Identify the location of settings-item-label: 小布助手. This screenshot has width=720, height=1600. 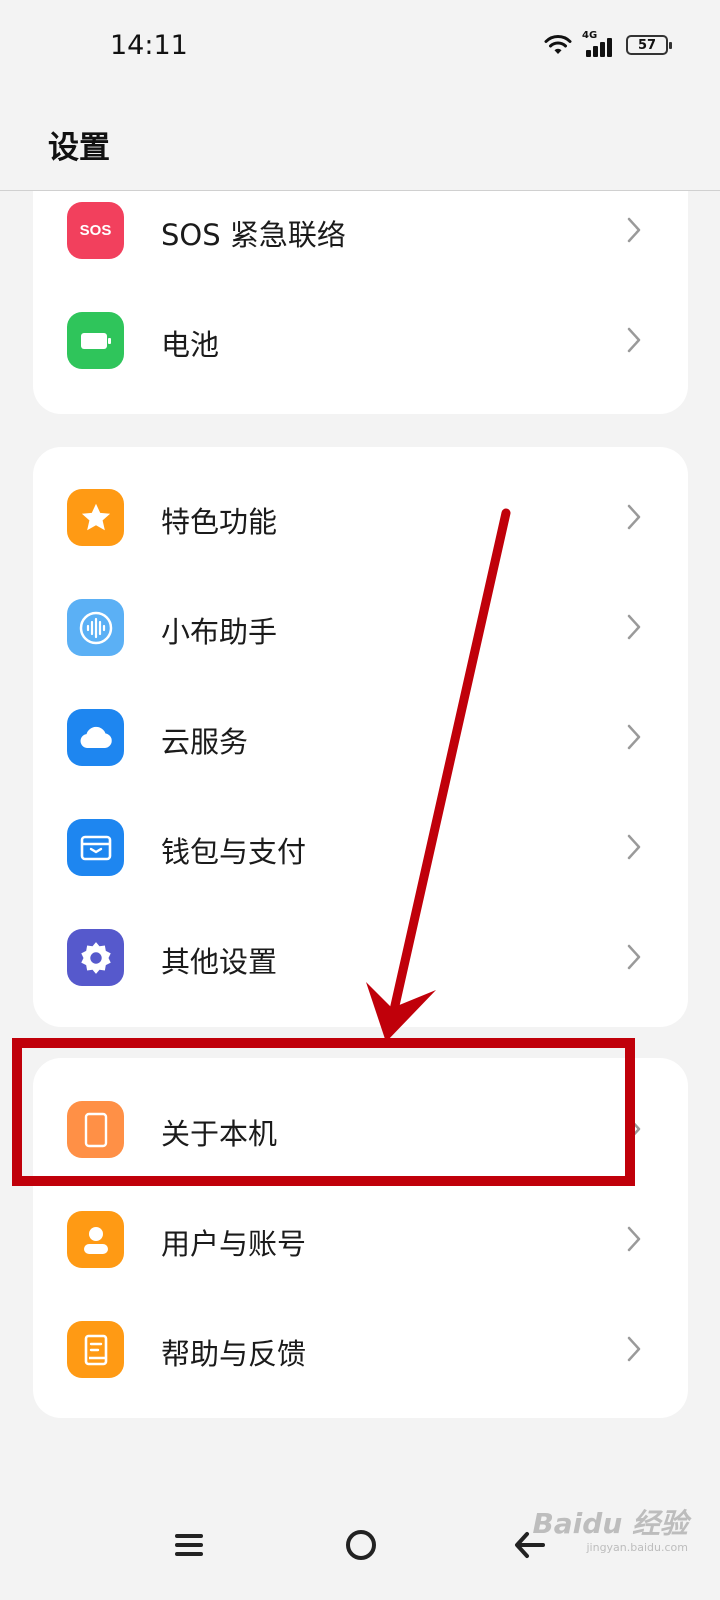
(219, 632).